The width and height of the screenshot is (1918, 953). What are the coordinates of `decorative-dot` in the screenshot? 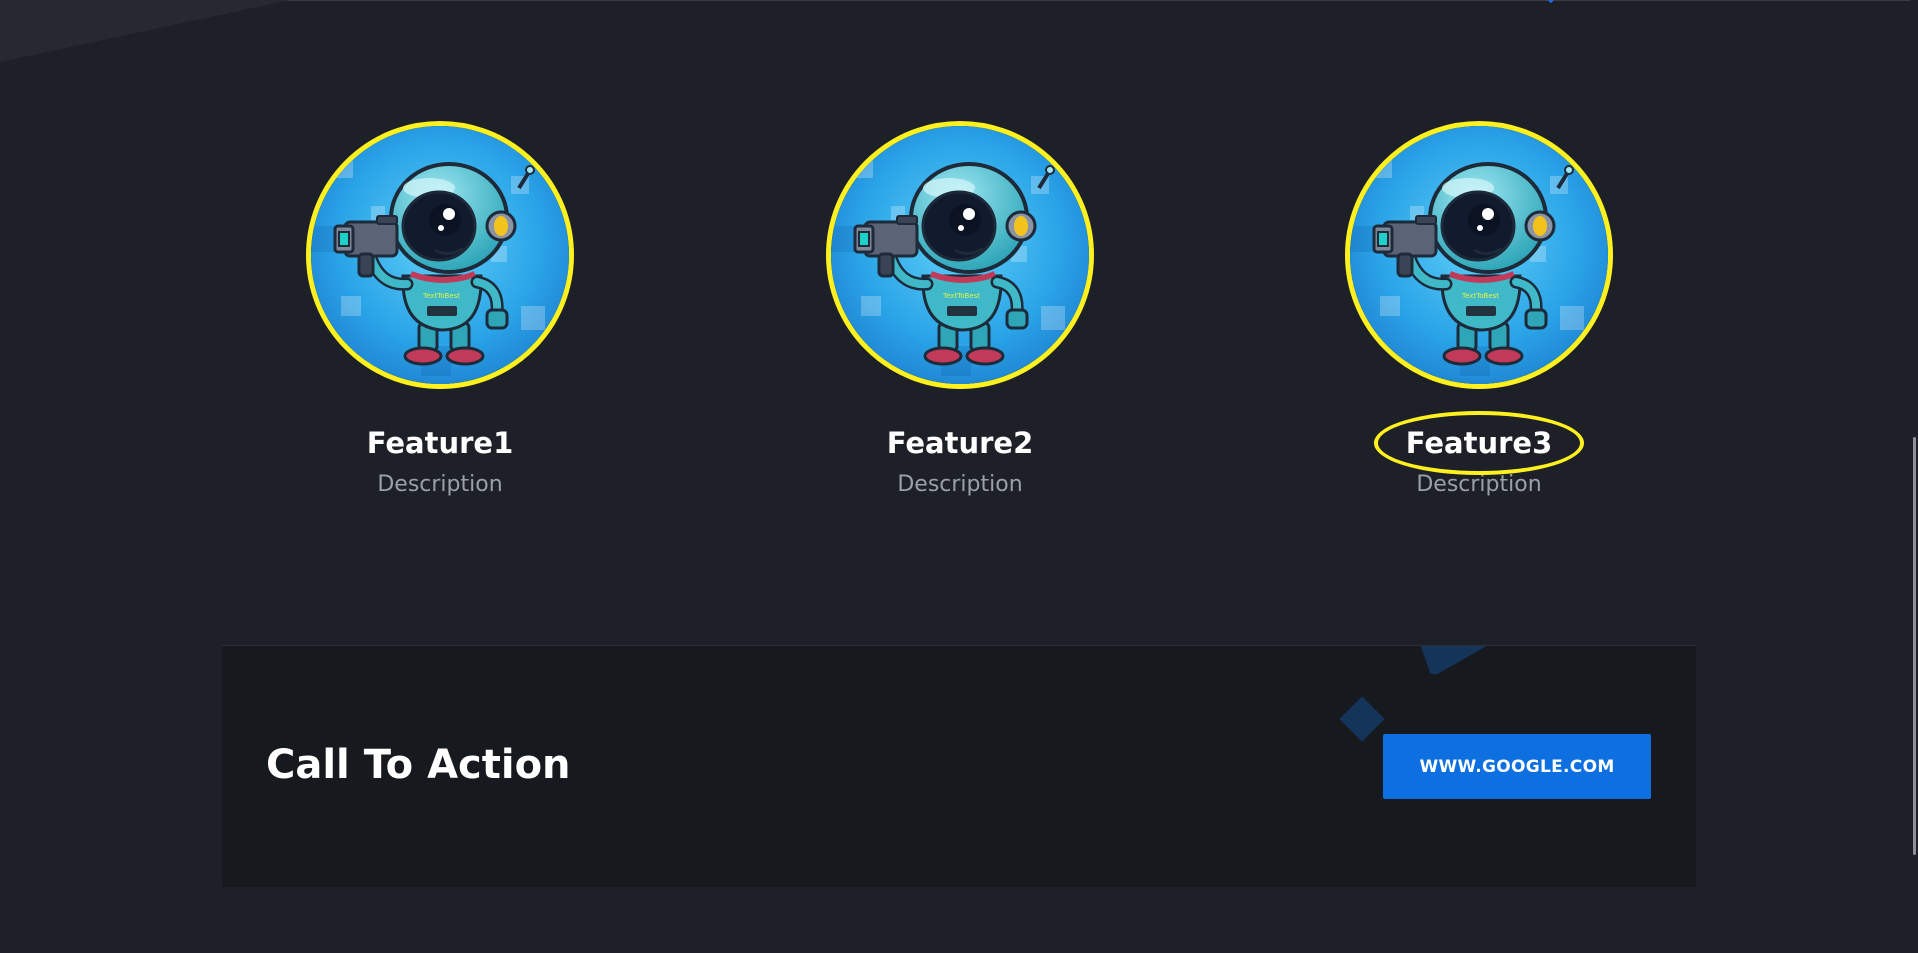 It's located at (1550, 2).